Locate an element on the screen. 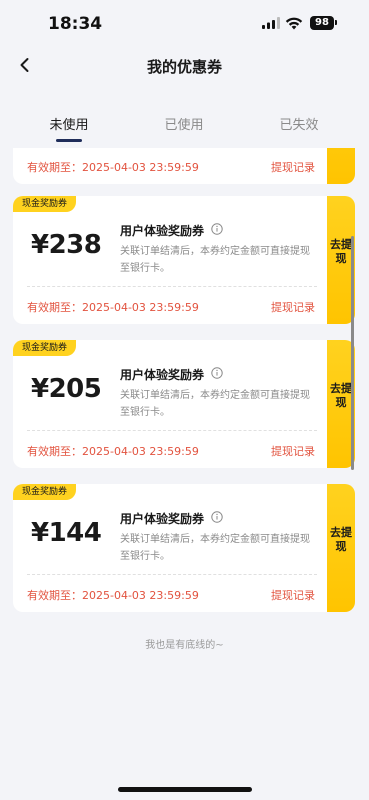 The image size is (369, 800). scrollbar is located at coordinates (352, 353).